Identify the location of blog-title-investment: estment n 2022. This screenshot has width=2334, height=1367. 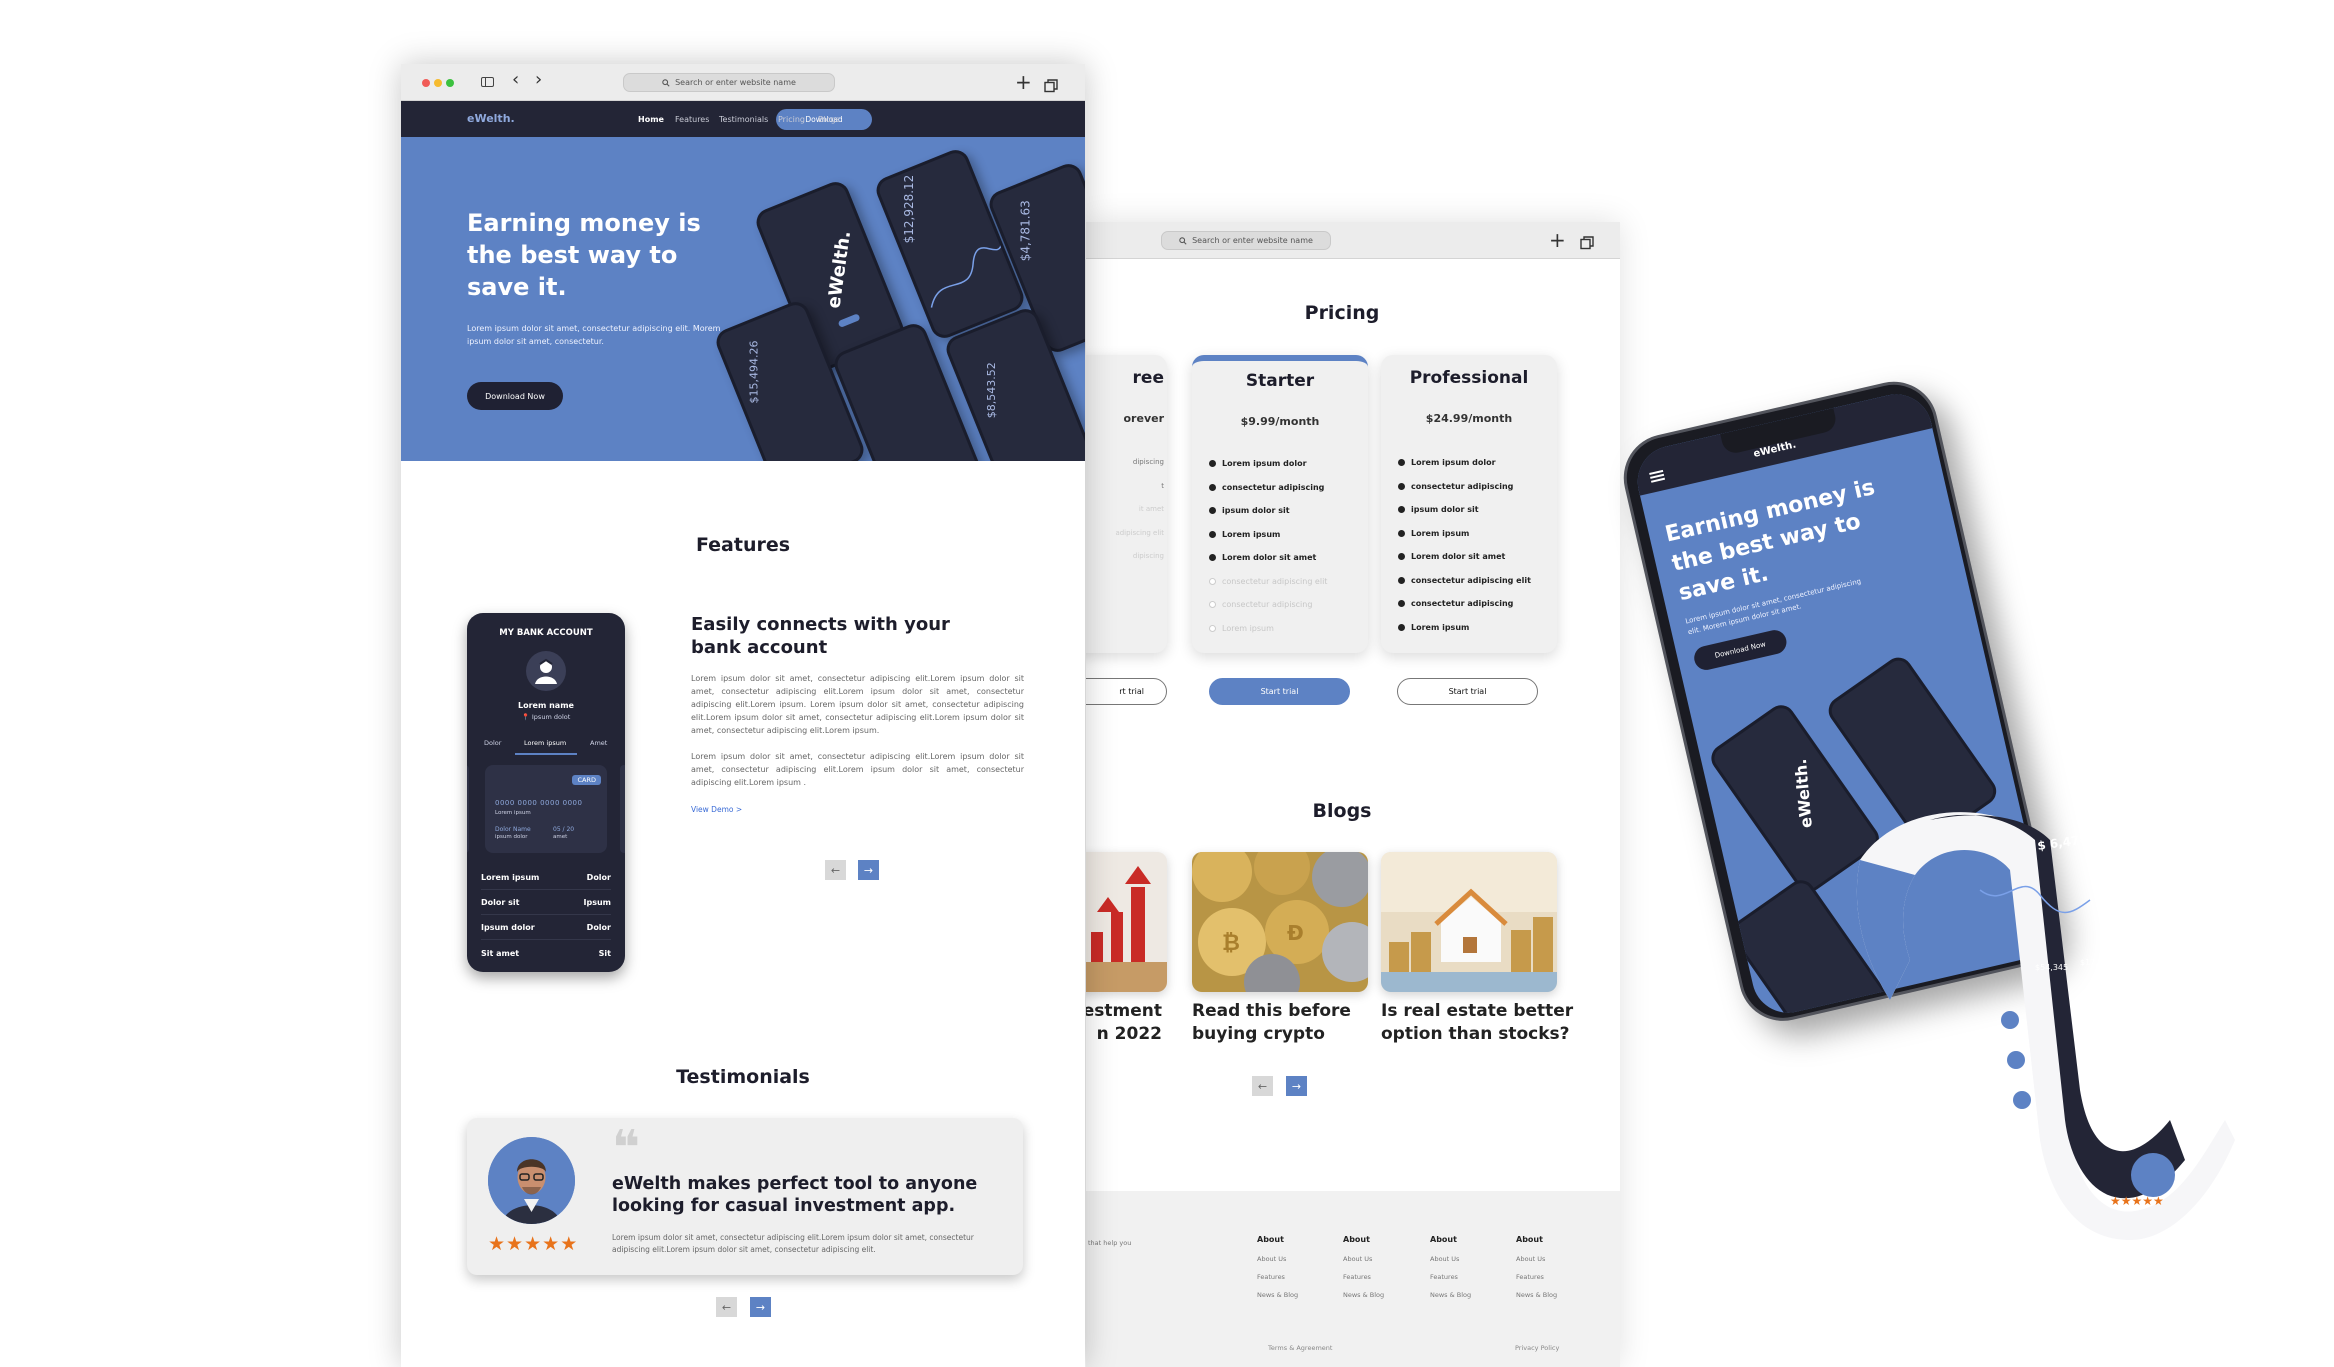
(1126, 1023).